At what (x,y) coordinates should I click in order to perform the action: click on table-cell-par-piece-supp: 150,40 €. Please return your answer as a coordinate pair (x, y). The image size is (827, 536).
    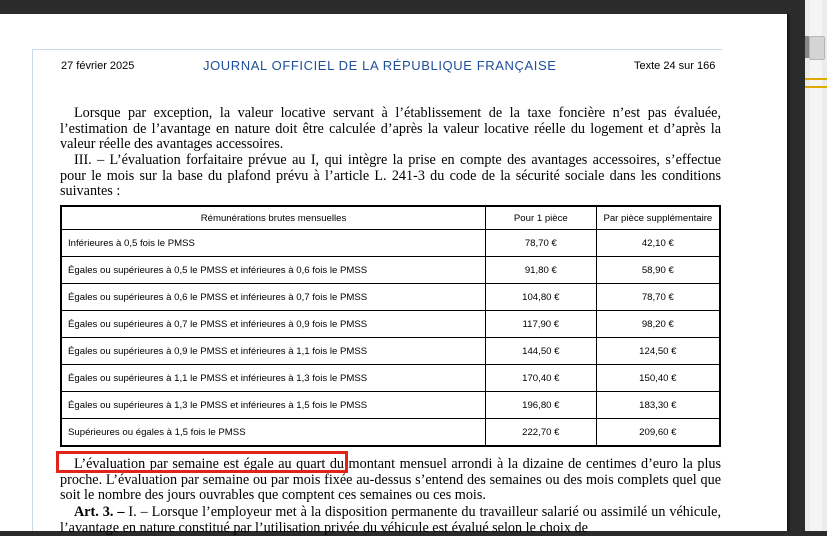
    Looking at the image, I should click on (658, 378).